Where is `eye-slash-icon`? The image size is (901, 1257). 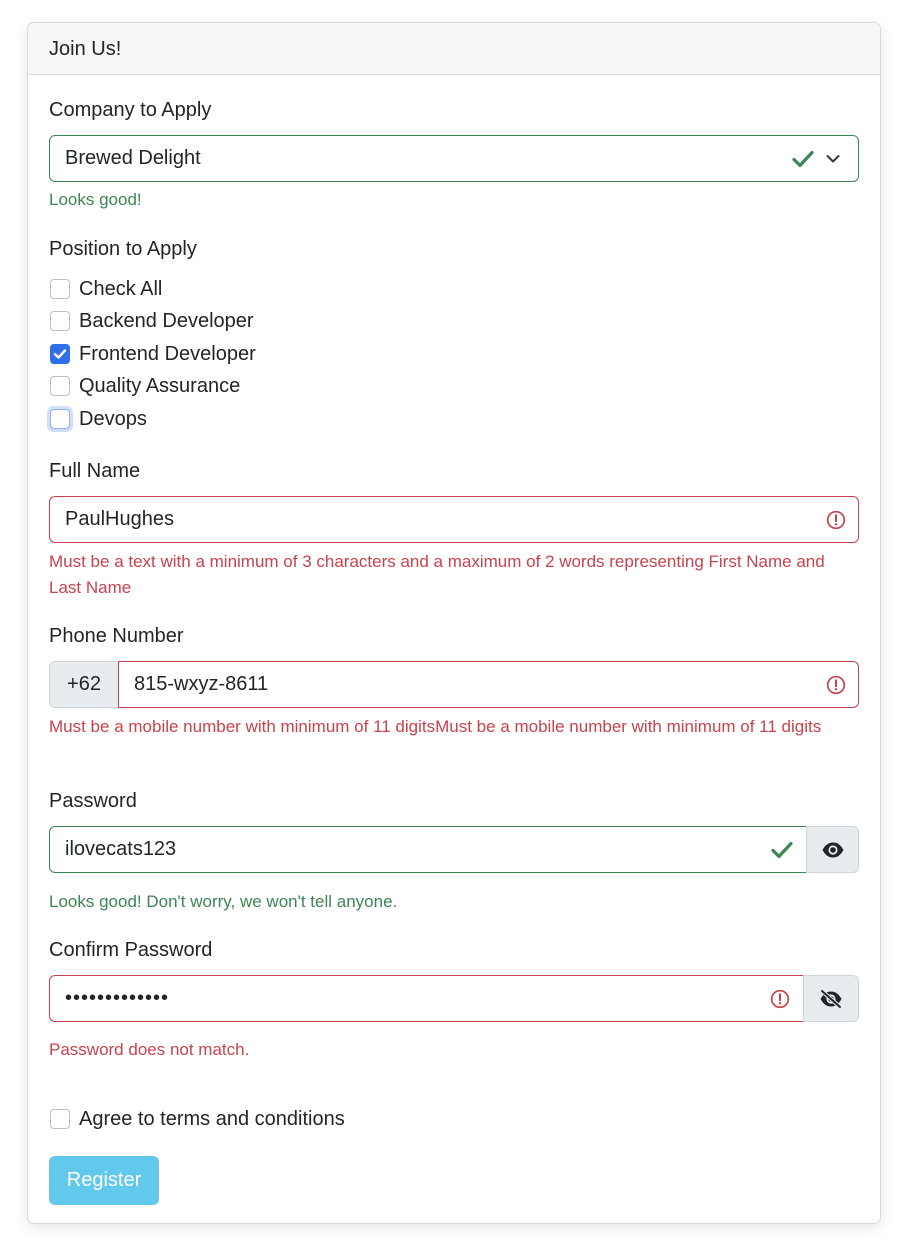
eye-slash-icon is located at coordinates (831, 998).